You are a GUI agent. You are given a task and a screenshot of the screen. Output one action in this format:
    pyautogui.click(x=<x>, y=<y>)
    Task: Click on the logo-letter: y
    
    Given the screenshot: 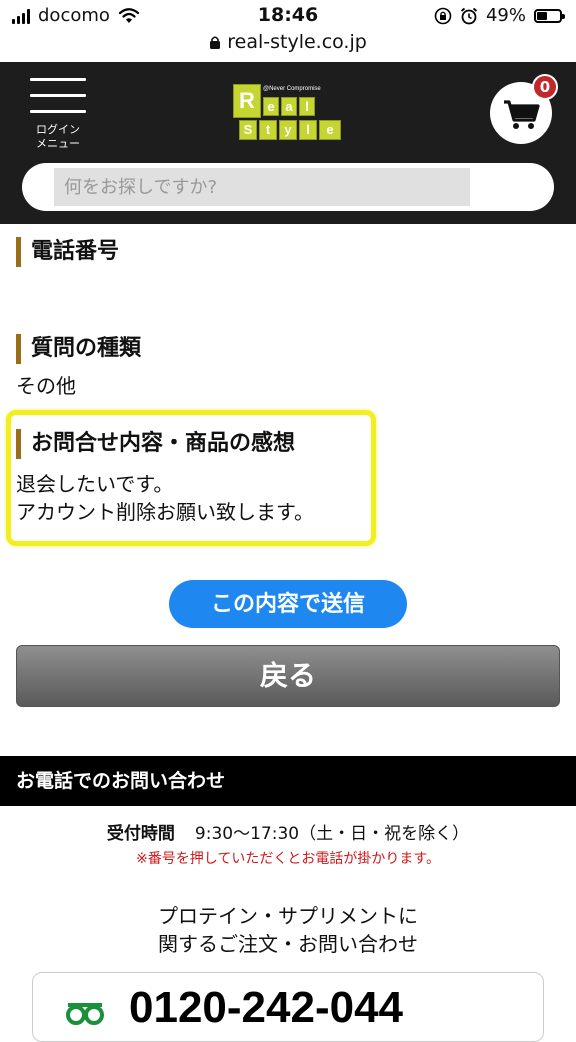 What is the action you would take?
    pyautogui.click(x=288, y=130)
    